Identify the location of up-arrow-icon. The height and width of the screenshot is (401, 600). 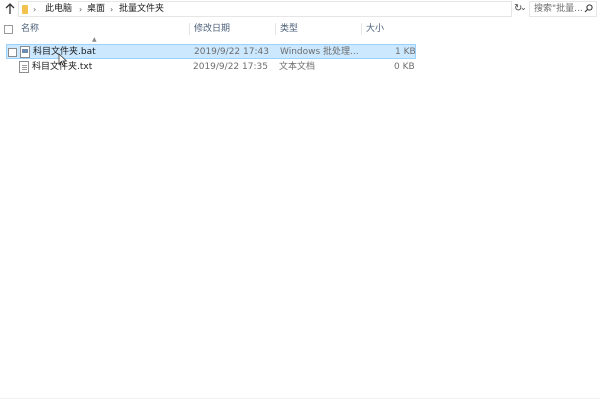
(10, 9).